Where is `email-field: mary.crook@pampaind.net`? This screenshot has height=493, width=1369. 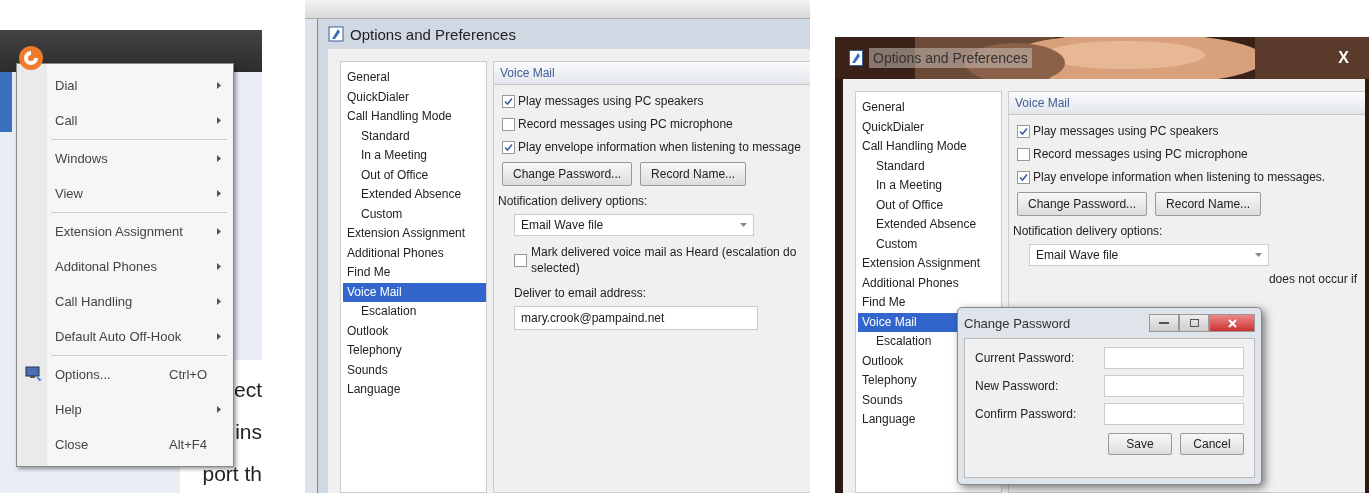 email-field: mary.crook@pampaind.net is located at coordinates (636, 318).